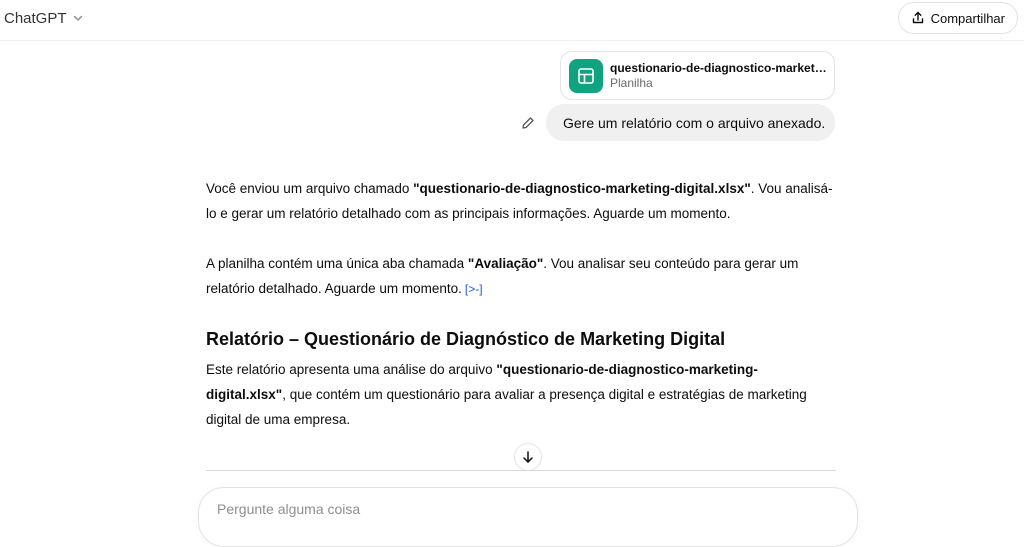 This screenshot has width=1024, height=547. I want to click on pencil-icon, so click(528, 123).